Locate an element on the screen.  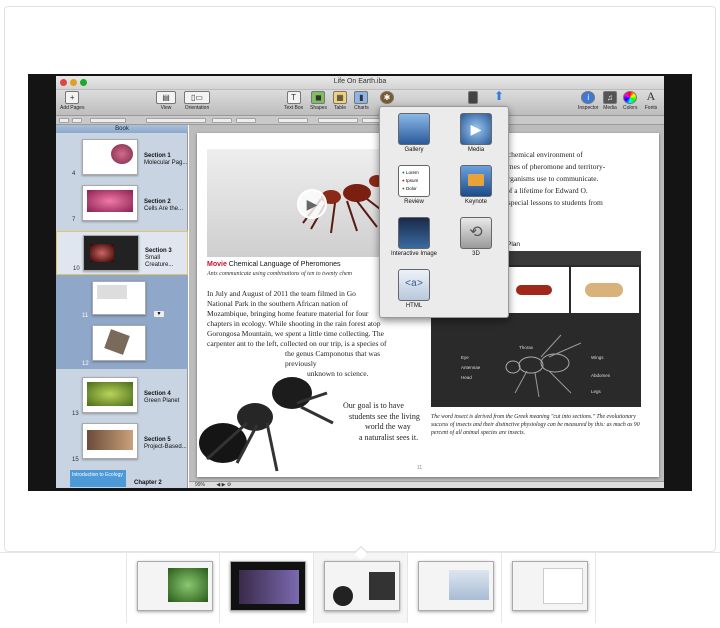
sidebar-selected-pages: 11 ▼ 12 is located at coordinates (122, 322).